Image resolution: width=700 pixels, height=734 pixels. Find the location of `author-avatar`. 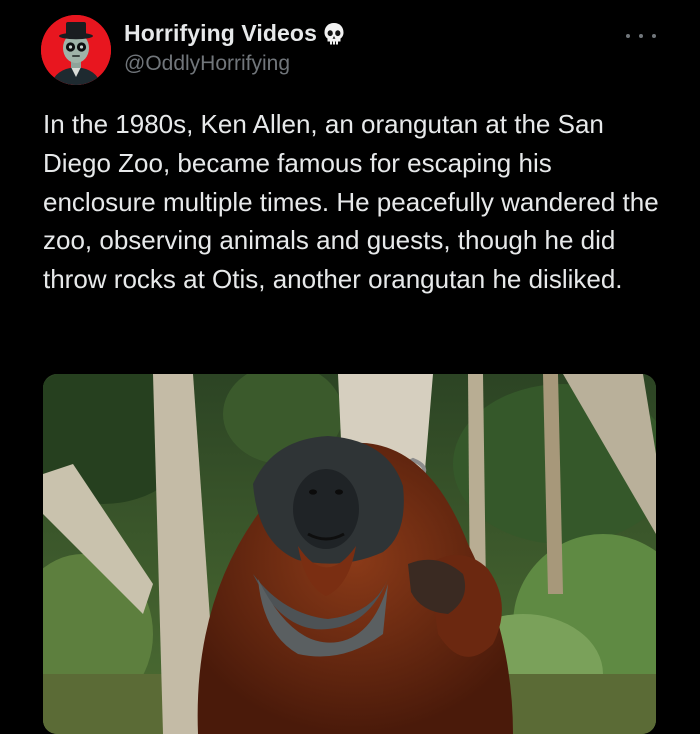

author-avatar is located at coordinates (76, 50).